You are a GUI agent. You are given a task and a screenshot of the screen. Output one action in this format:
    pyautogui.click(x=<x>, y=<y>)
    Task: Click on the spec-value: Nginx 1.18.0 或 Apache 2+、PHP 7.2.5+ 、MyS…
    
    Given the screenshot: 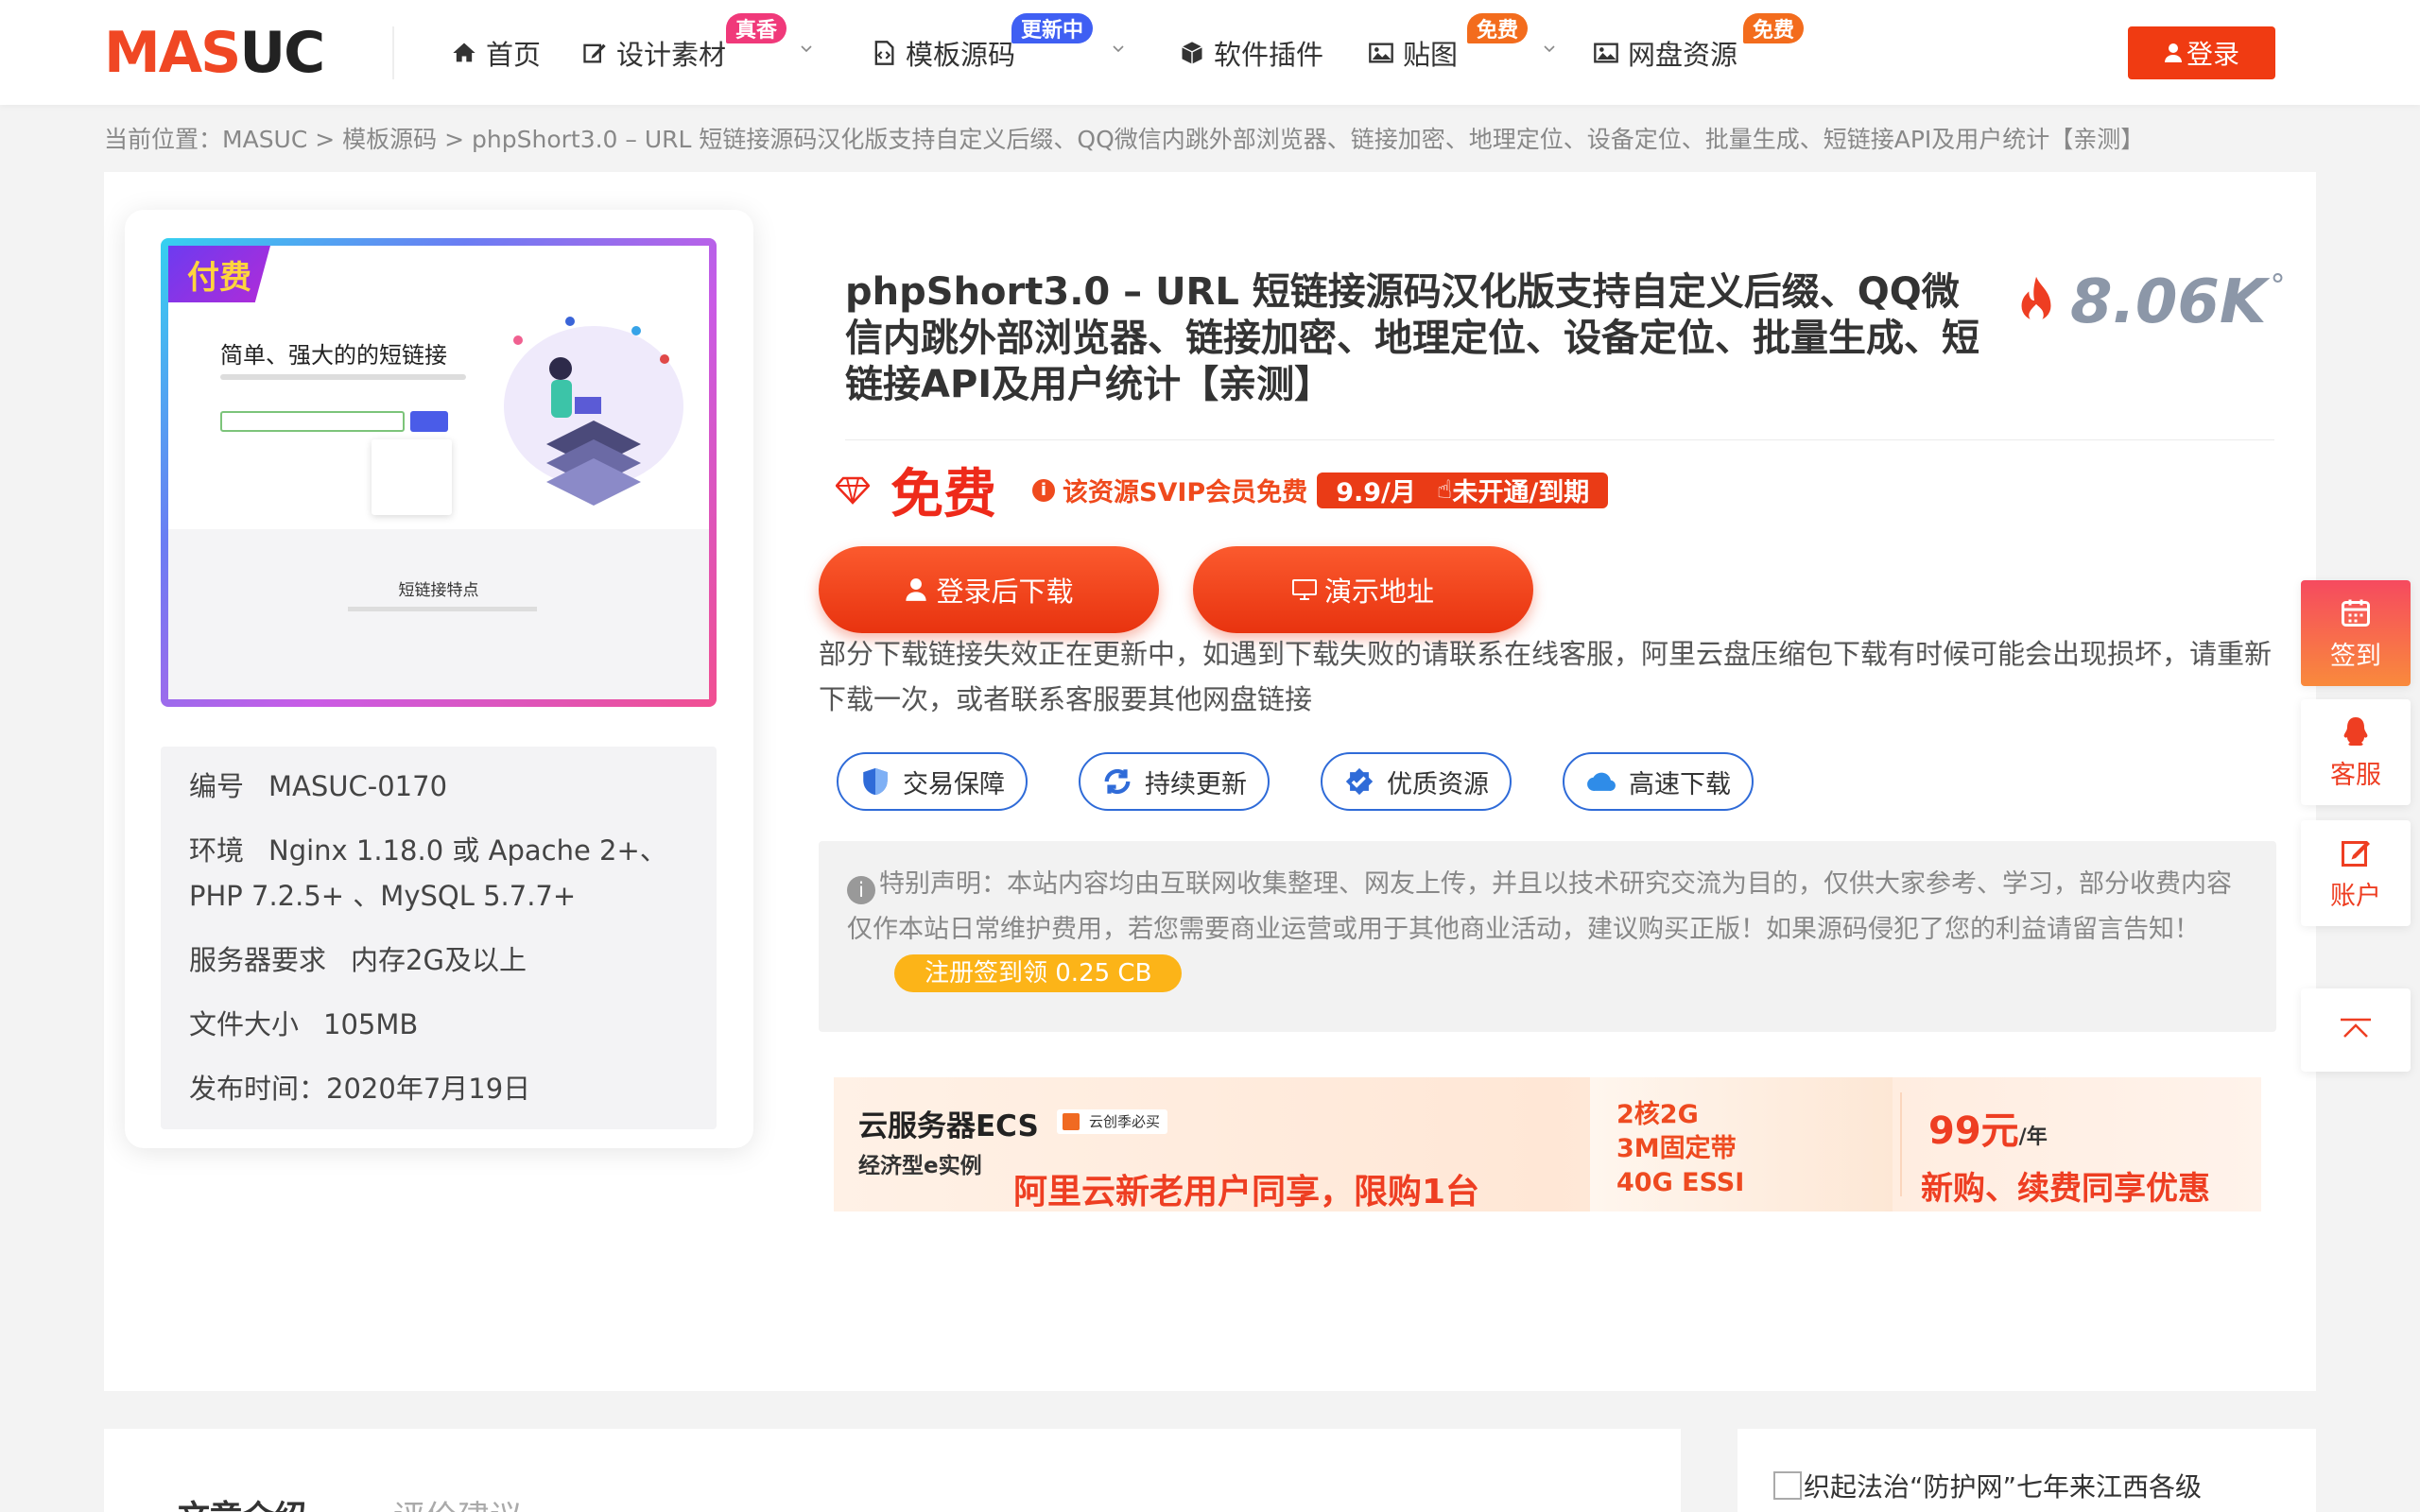 What is the action you would take?
    pyautogui.click(x=428, y=873)
    